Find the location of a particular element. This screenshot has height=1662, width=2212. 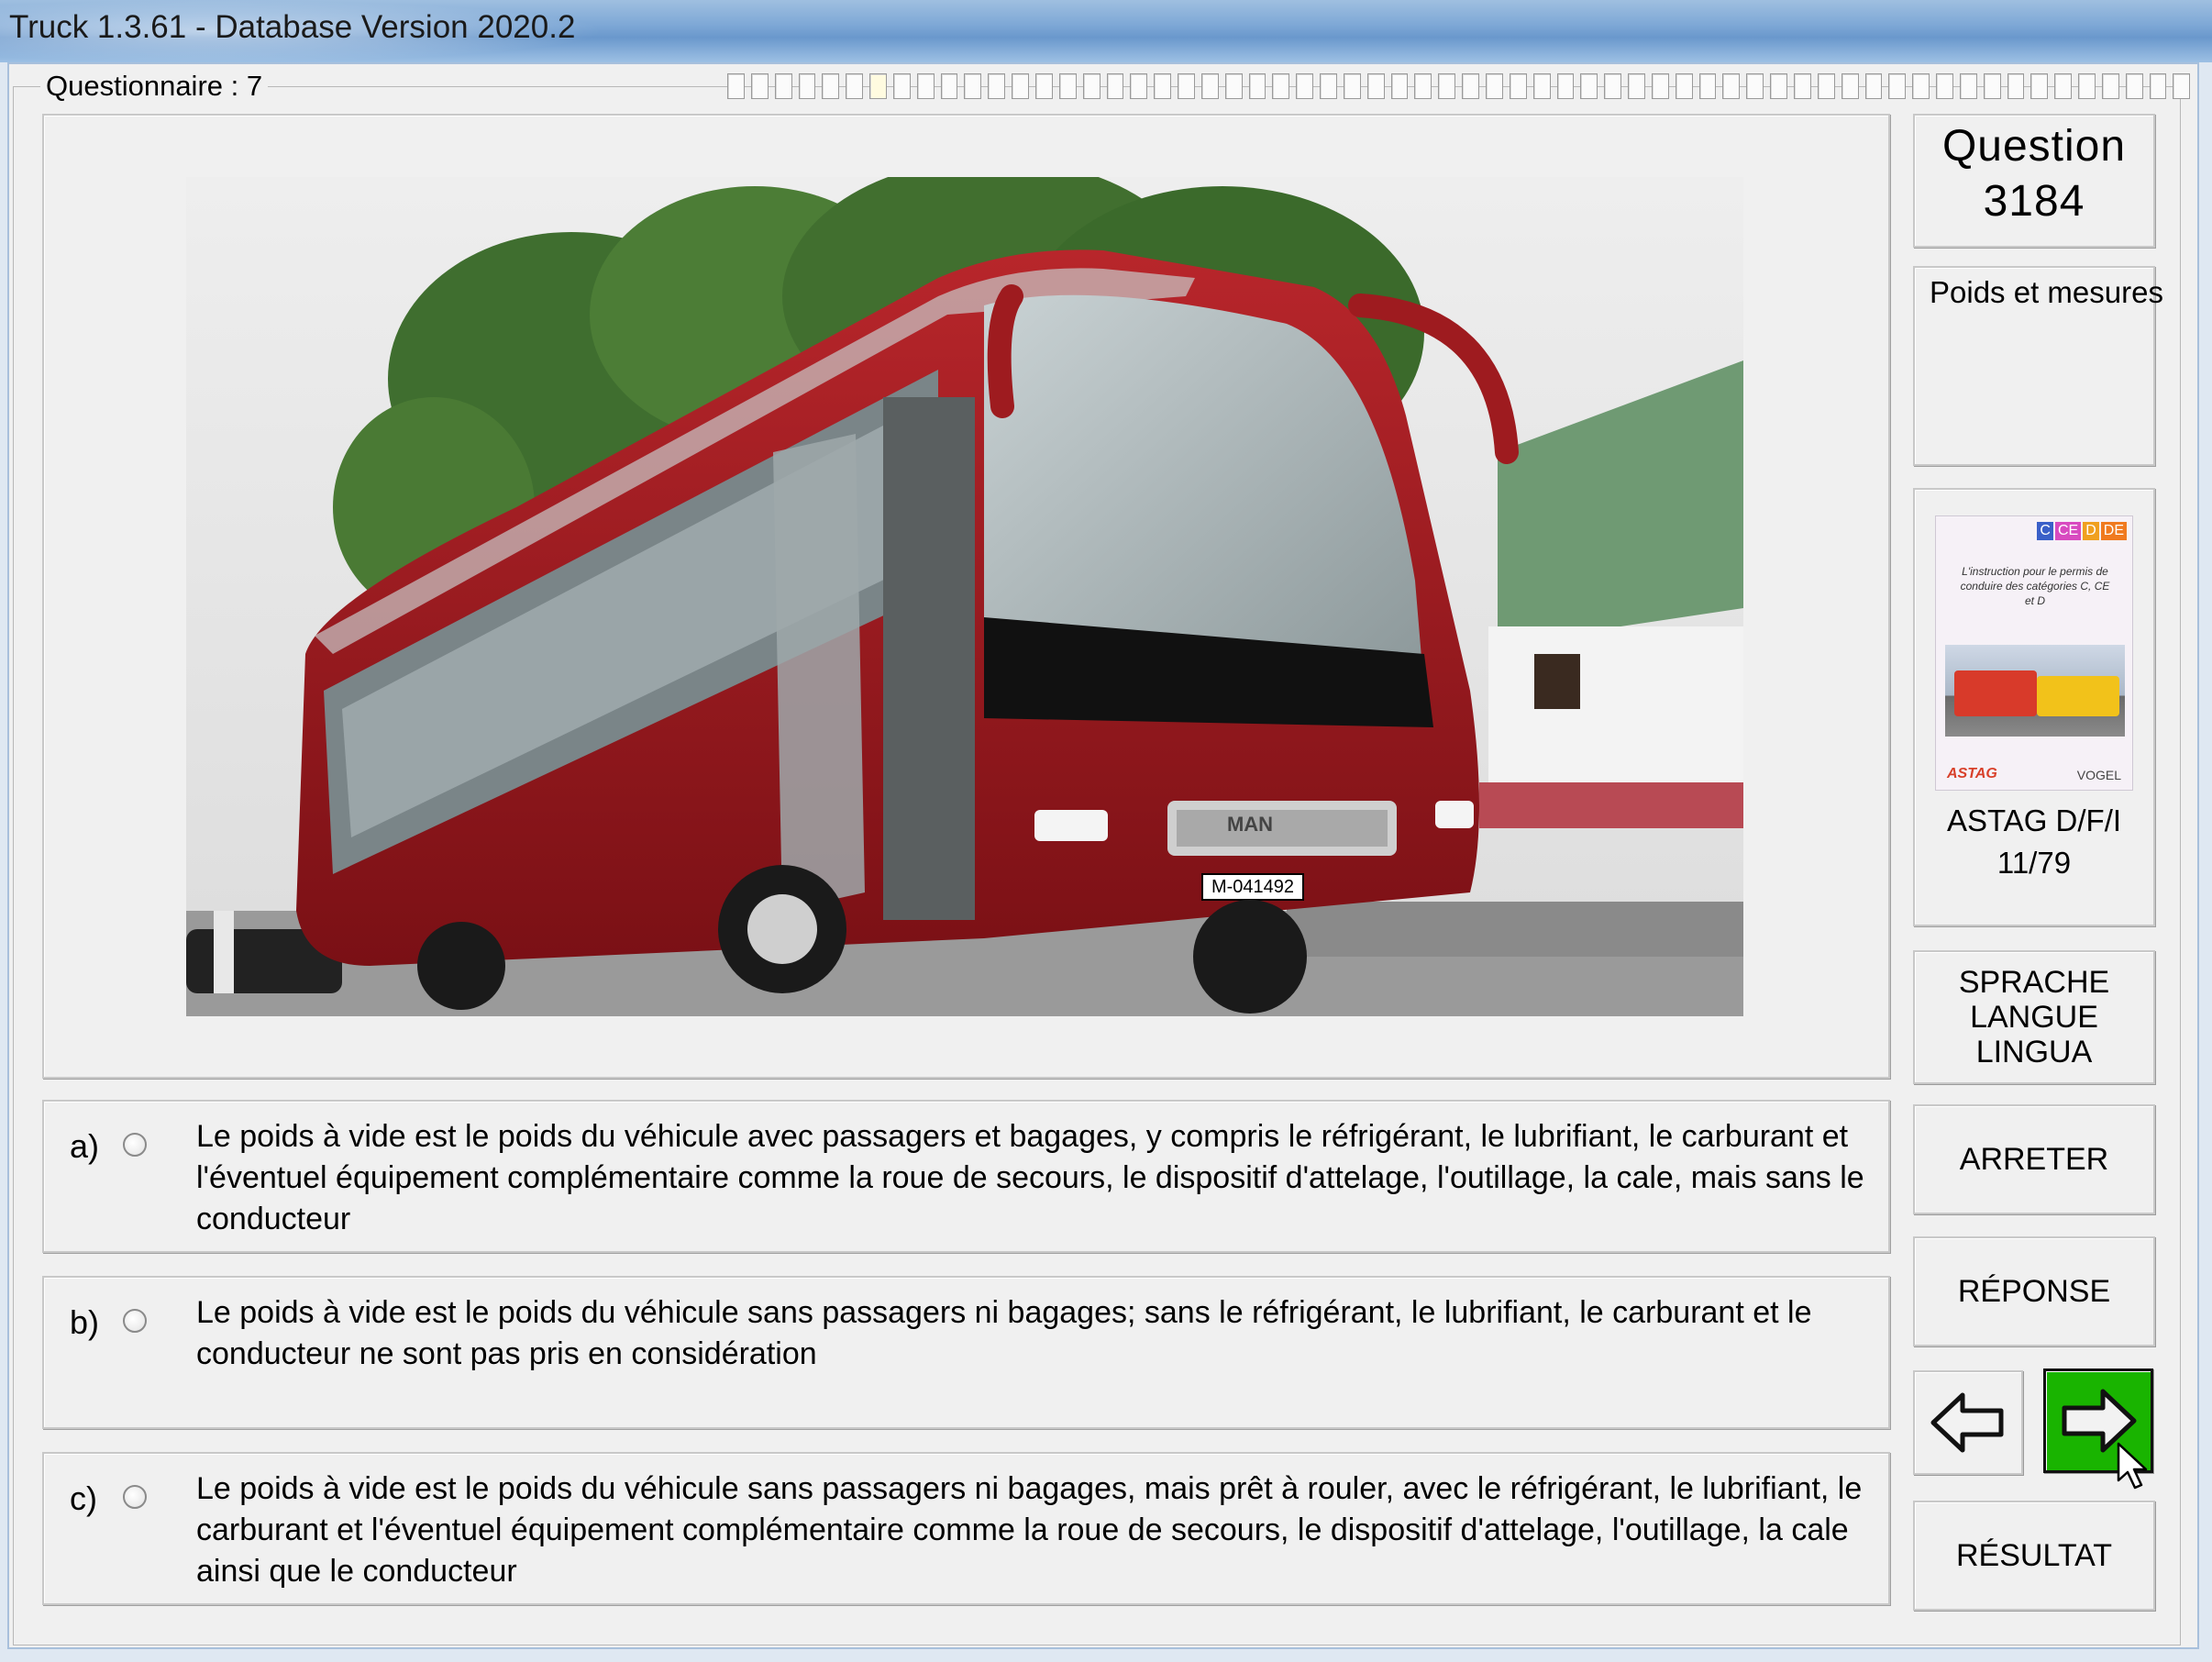

book-cover-trucks is located at coordinates (2035, 691).